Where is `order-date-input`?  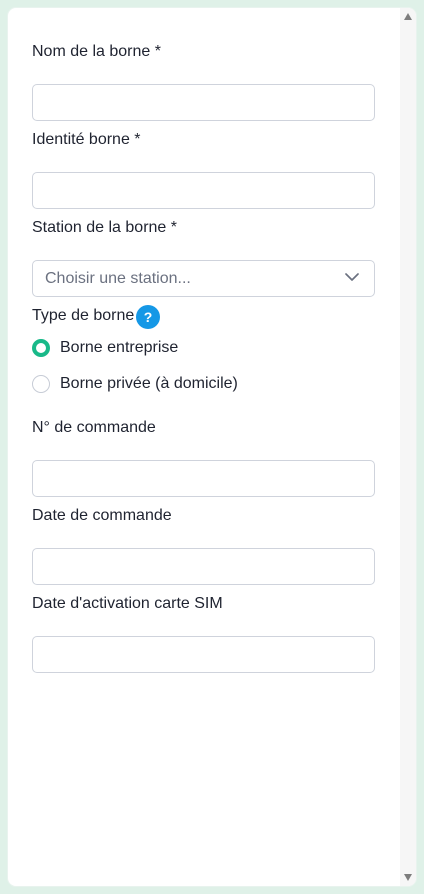 order-date-input is located at coordinates (203, 566).